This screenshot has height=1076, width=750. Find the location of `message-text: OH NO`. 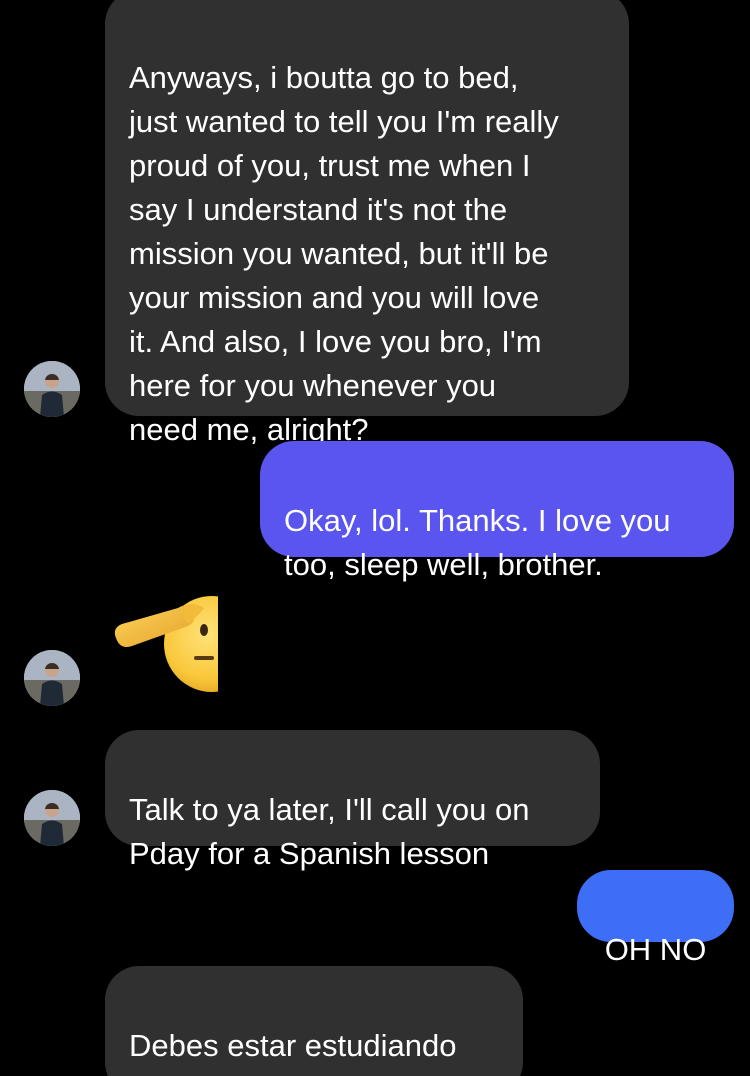

message-text: OH NO is located at coordinates (655, 949).